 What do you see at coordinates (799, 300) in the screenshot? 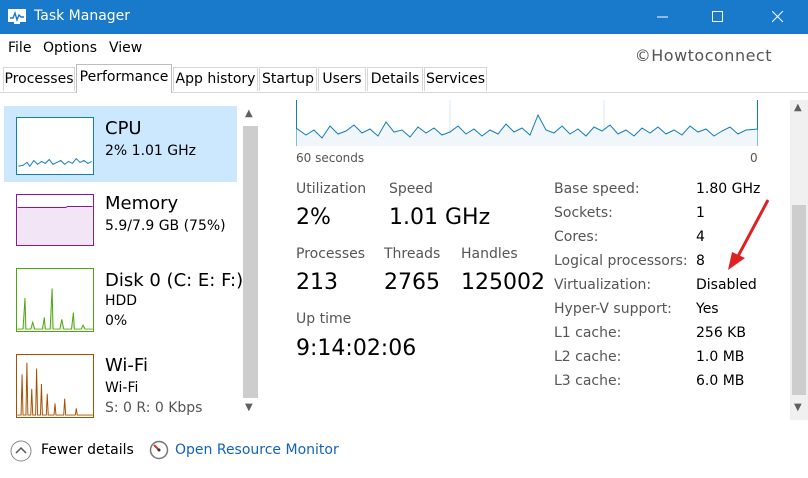
I see `details-scroll-thumb` at bounding box center [799, 300].